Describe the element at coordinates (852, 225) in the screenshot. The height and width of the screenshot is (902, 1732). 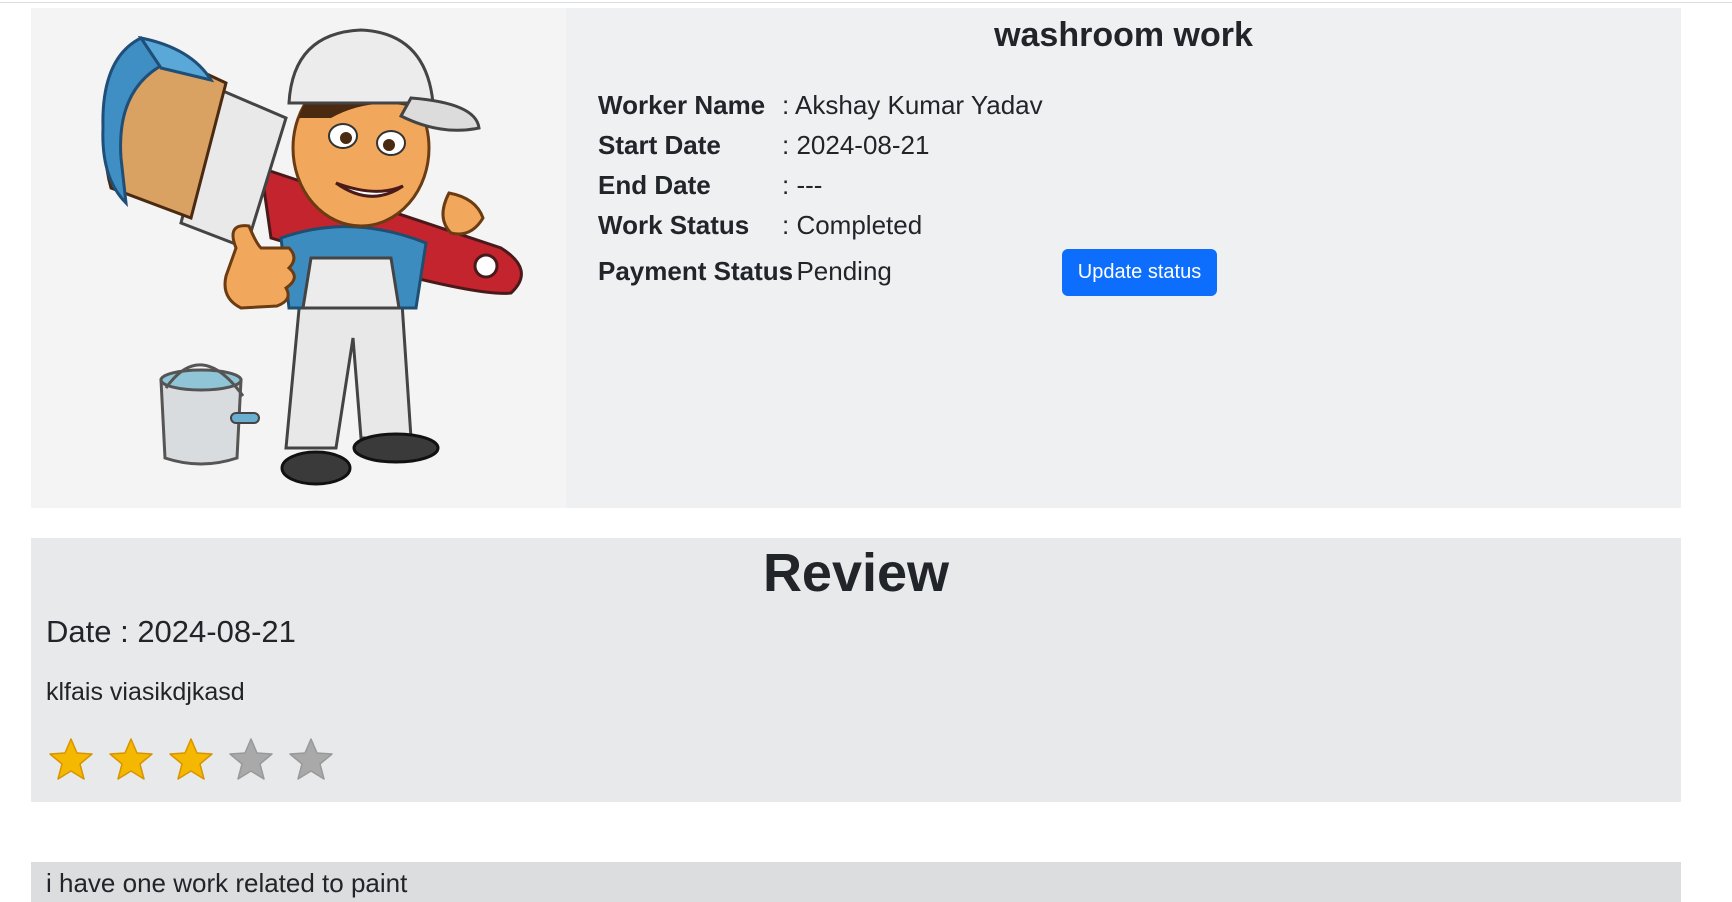
I see `work-status-value: : Completed` at that location.